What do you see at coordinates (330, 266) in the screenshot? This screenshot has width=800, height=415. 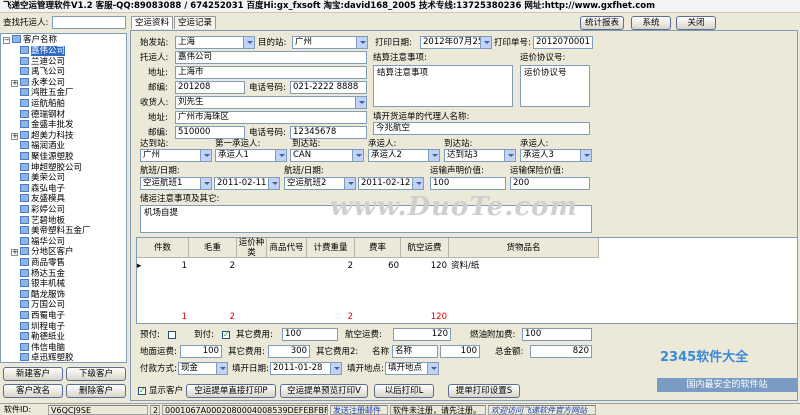 I see `cell-charge-weight: 2` at bounding box center [330, 266].